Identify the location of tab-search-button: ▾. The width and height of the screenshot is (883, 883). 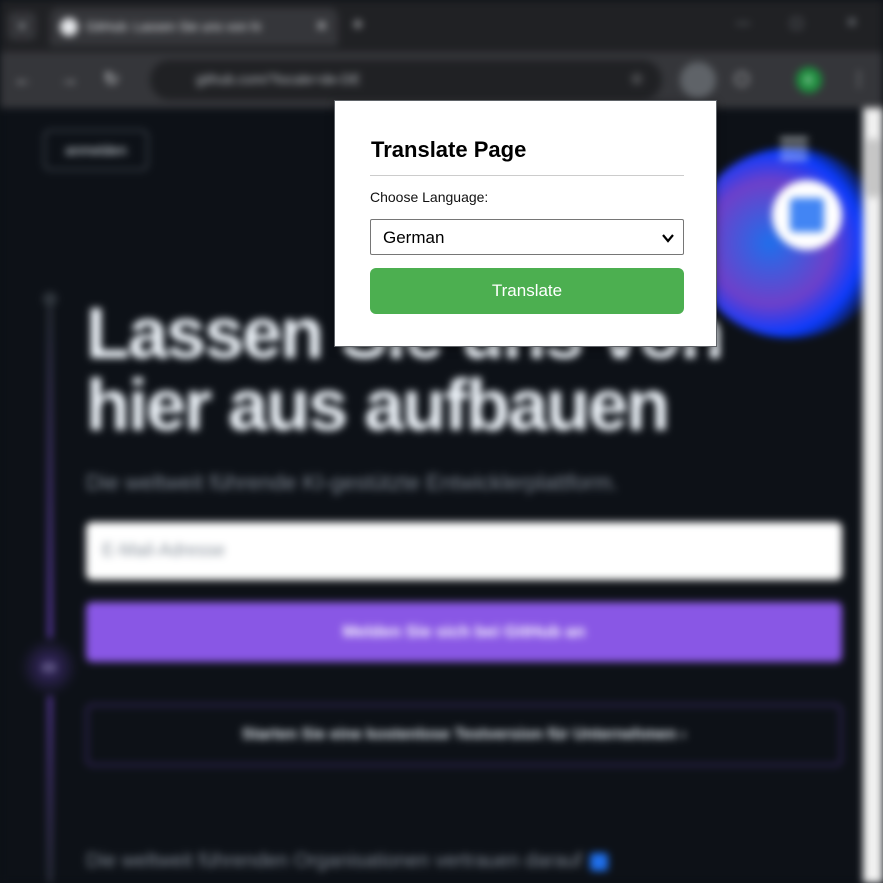
(22, 26).